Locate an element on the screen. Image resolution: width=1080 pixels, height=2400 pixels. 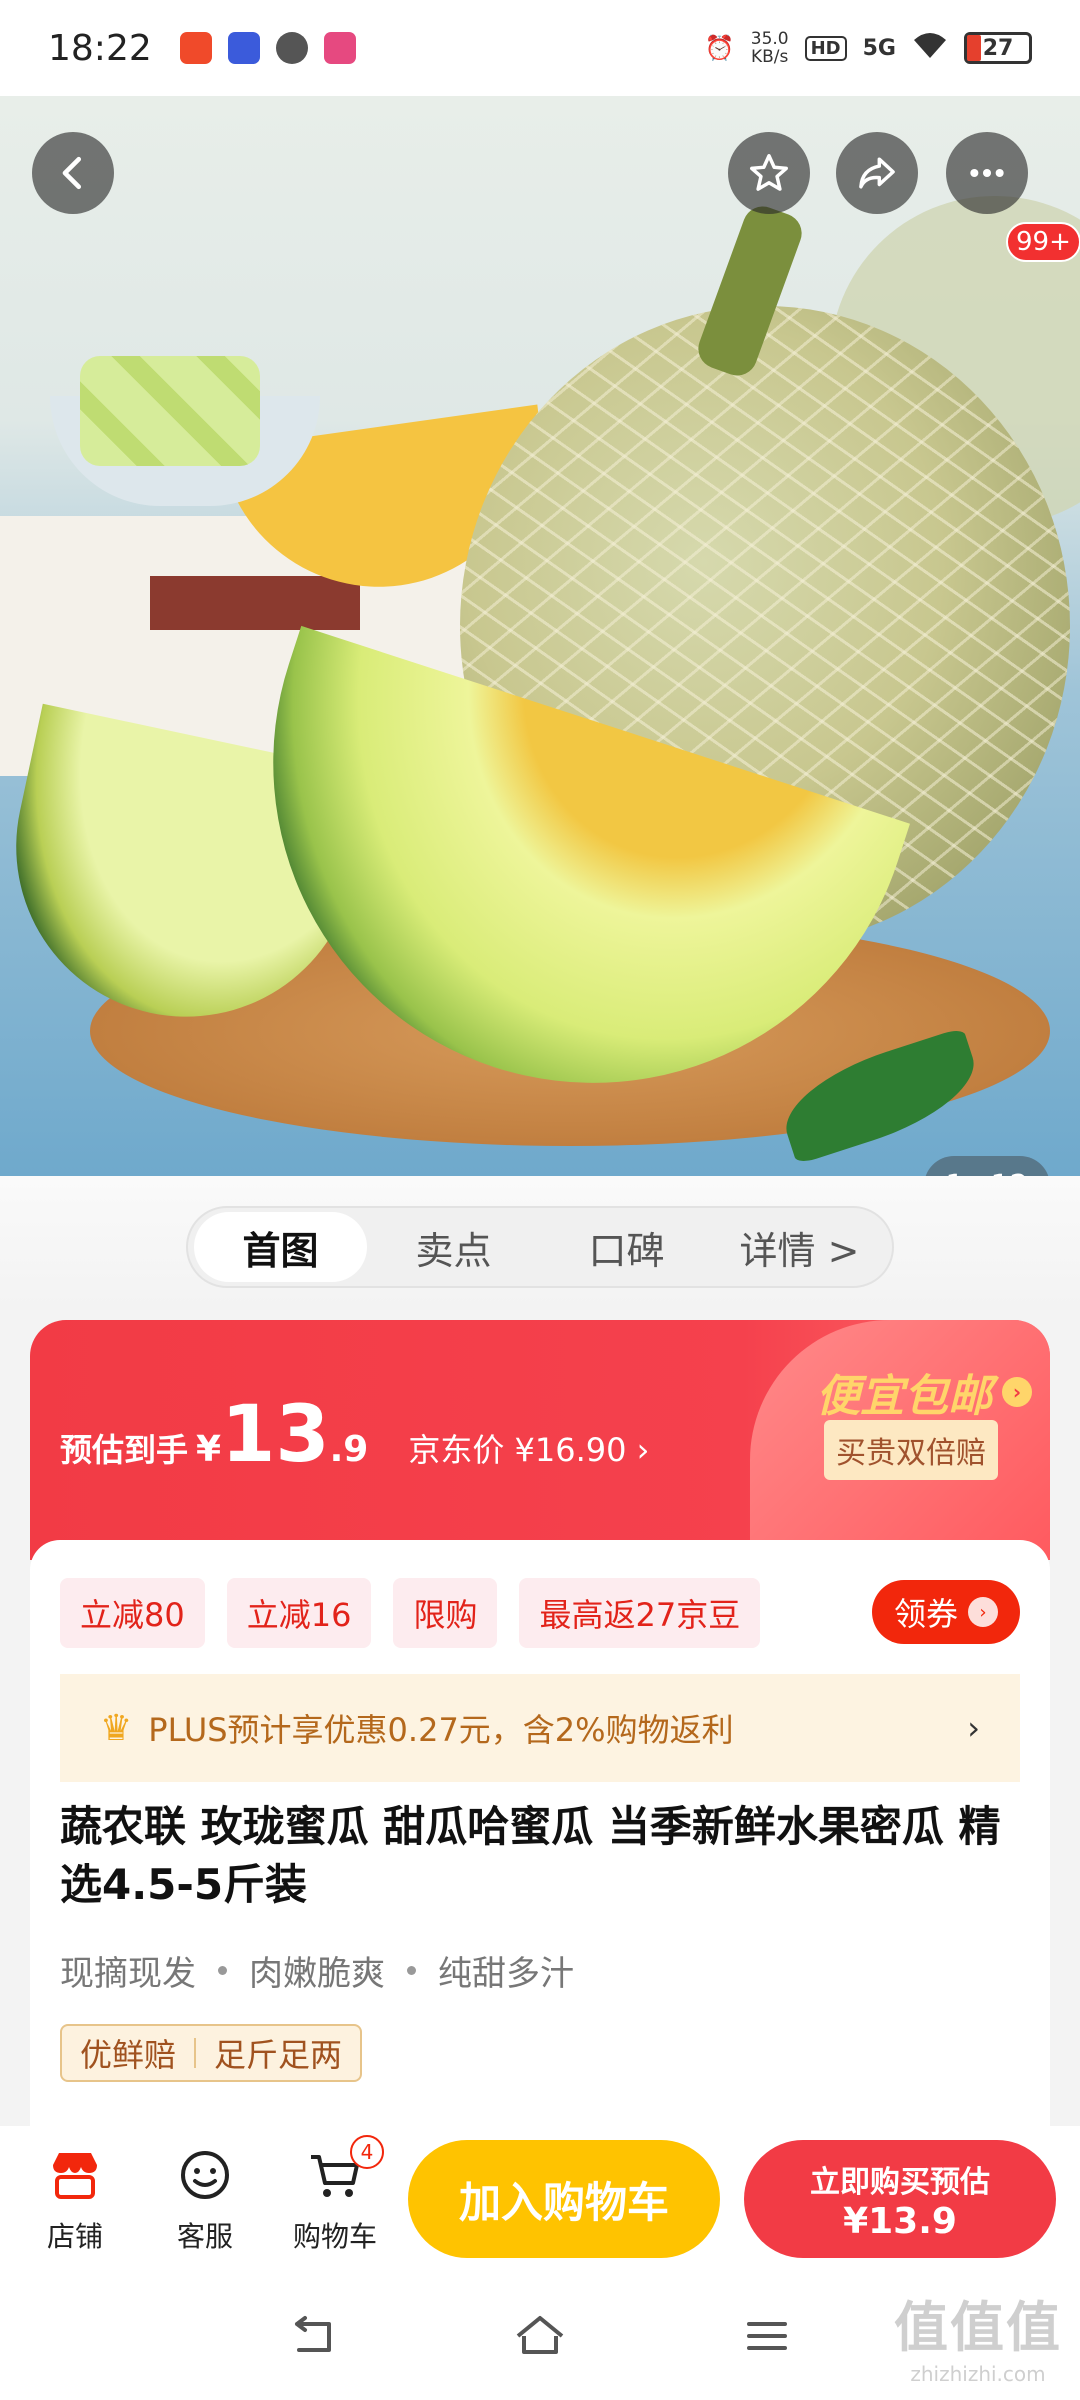
tab-selling-points: 卖点 is located at coordinates (453, 1247).